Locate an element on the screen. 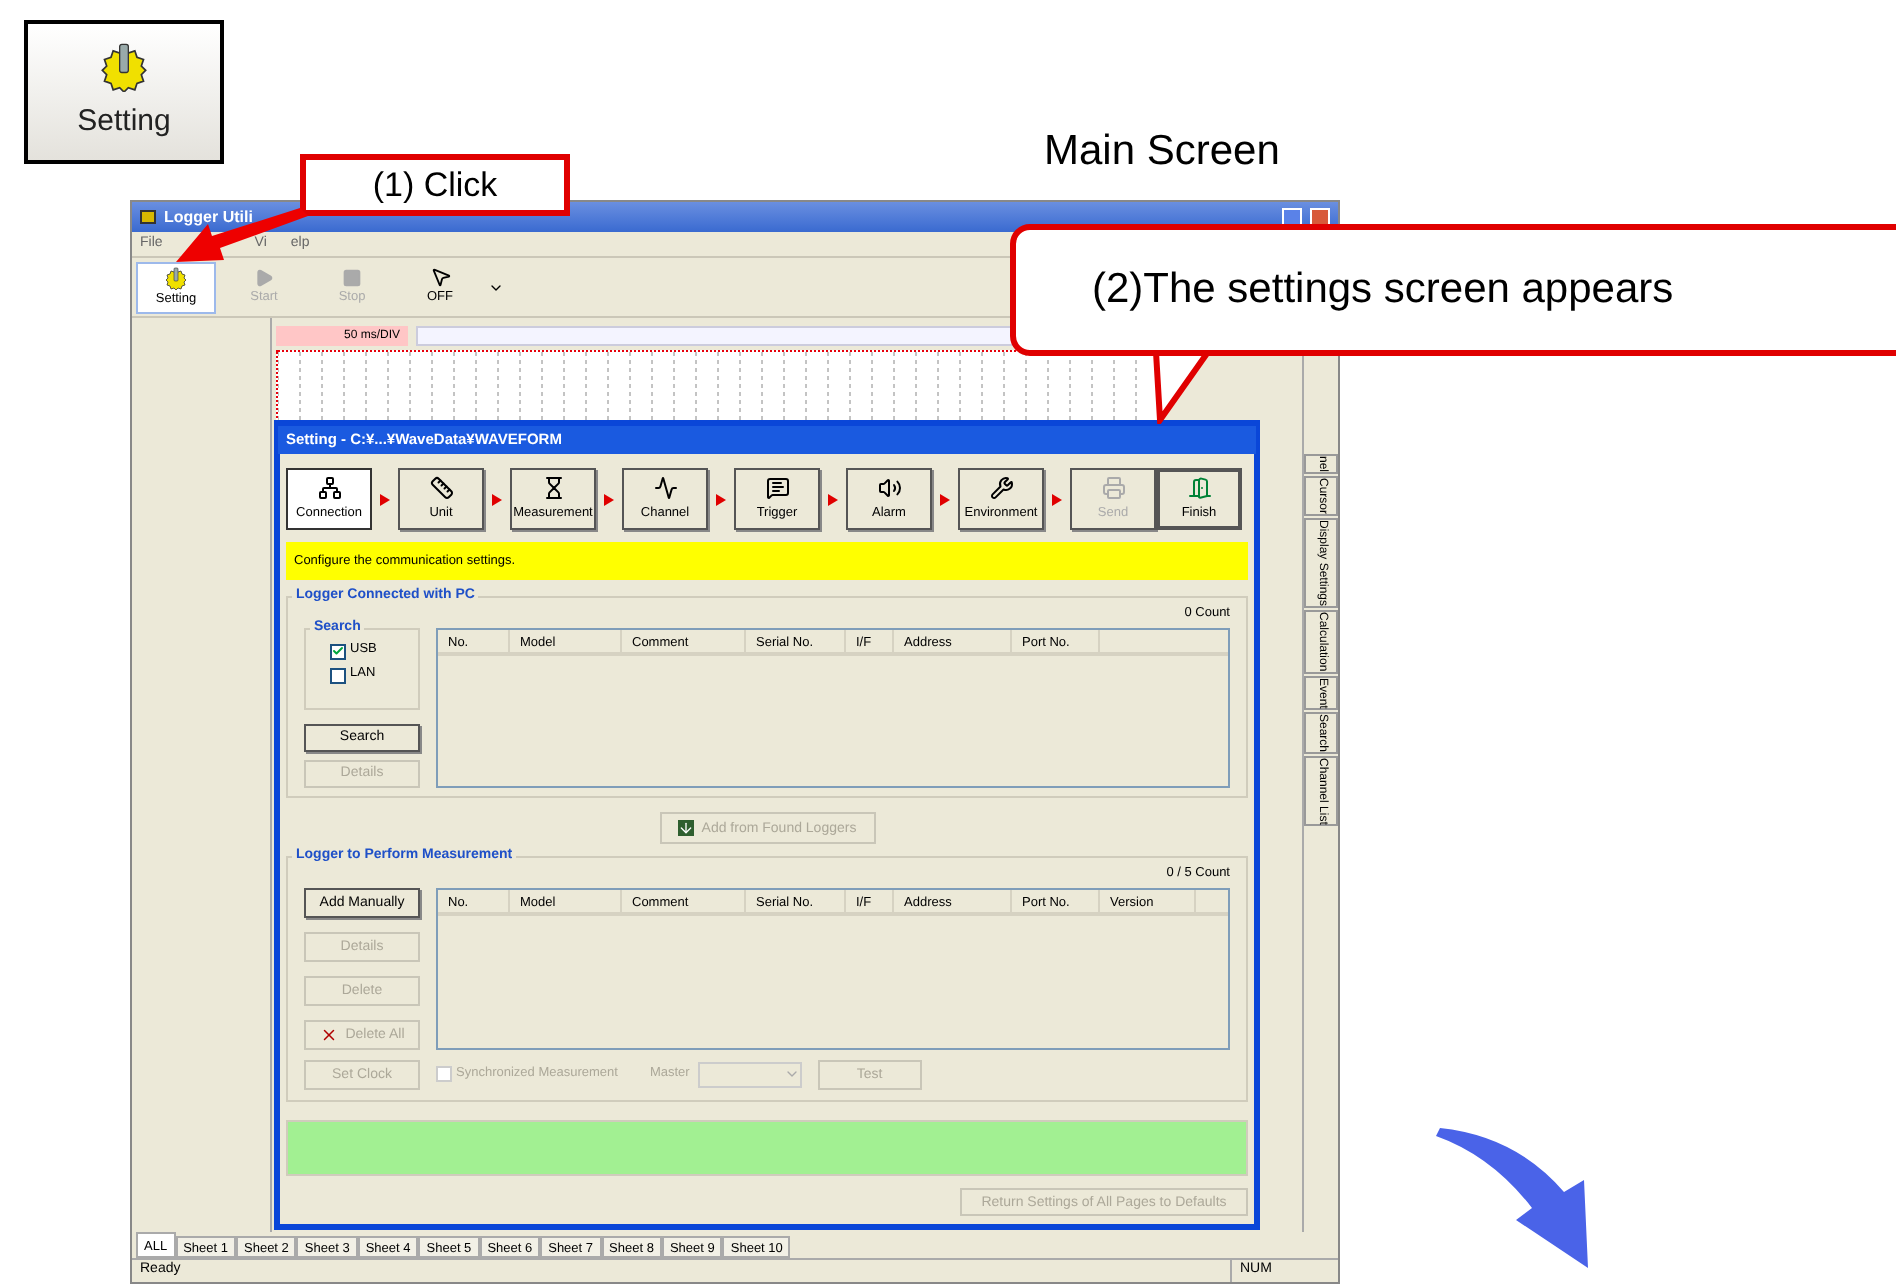 The height and width of the screenshot is (1284, 1896). pointer-icon is located at coordinates (440, 277).